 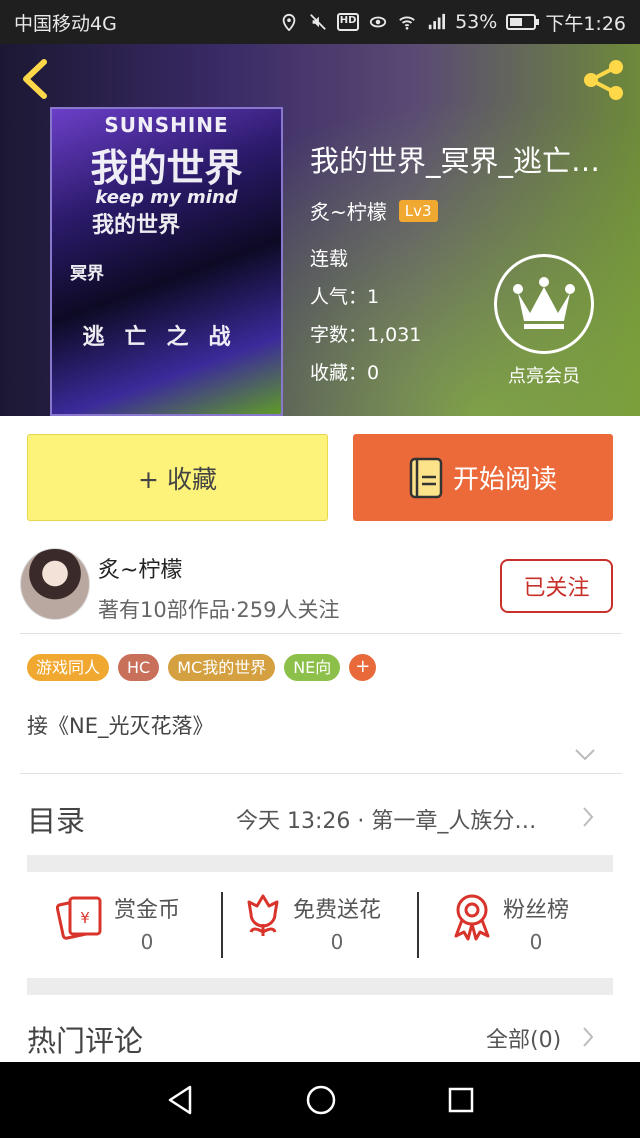 What do you see at coordinates (337, 910) in the screenshot?
I see `reward-label: 免费送花` at bounding box center [337, 910].